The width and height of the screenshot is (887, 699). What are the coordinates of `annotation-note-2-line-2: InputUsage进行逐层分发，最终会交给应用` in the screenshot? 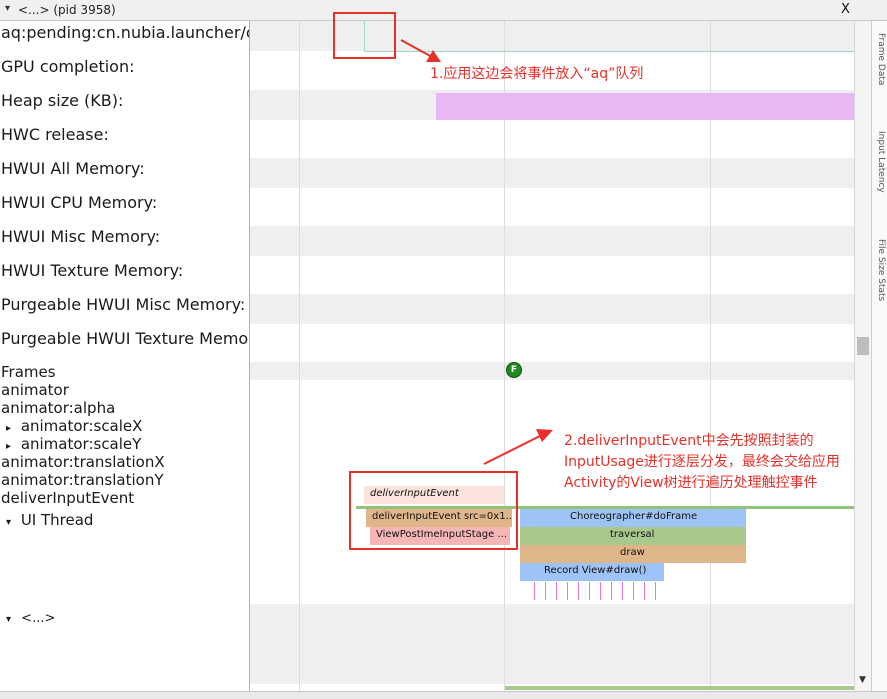 It's located at (702, 462).